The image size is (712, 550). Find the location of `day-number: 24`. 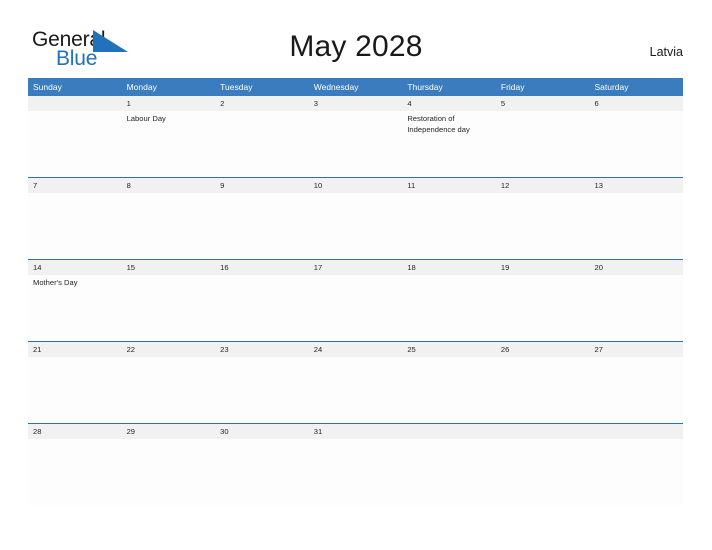

day-number: 24 is located at coordinates (356, 349).